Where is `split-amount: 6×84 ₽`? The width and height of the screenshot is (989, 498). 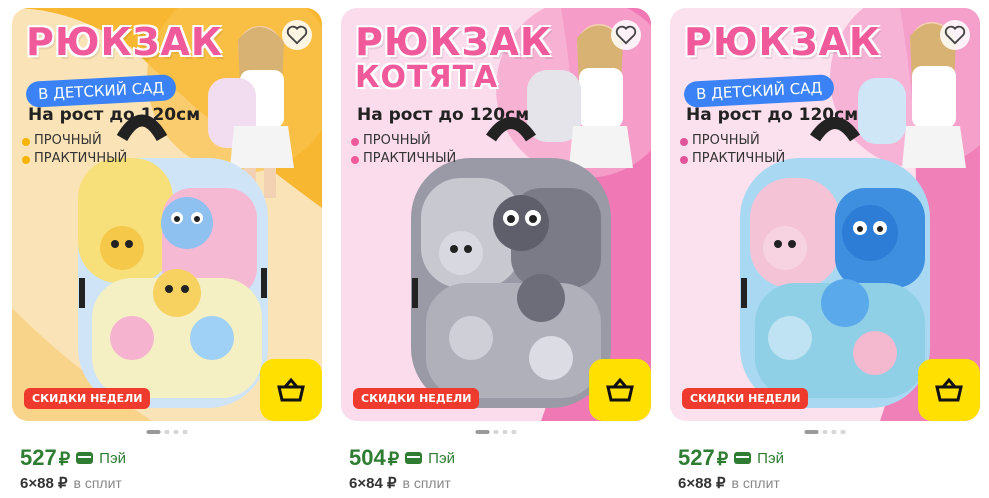 split-amount: 6×84 ₽ is located at coordinates (373, 483).